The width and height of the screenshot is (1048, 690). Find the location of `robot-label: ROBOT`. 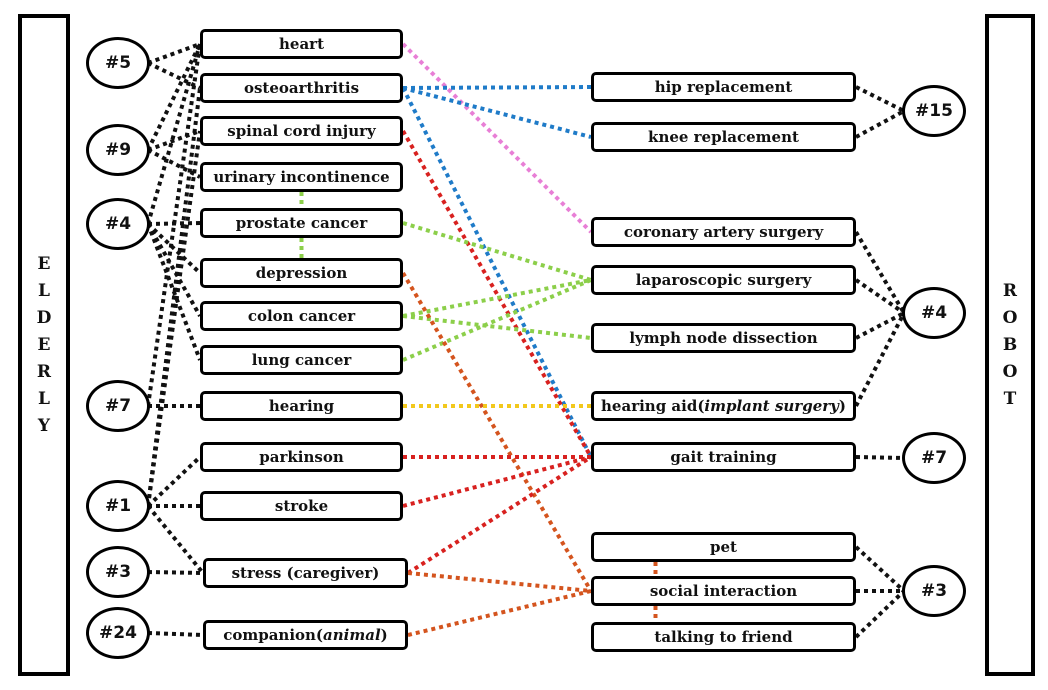

robot-label: ROBOT is located at coordinates (1010, 345).